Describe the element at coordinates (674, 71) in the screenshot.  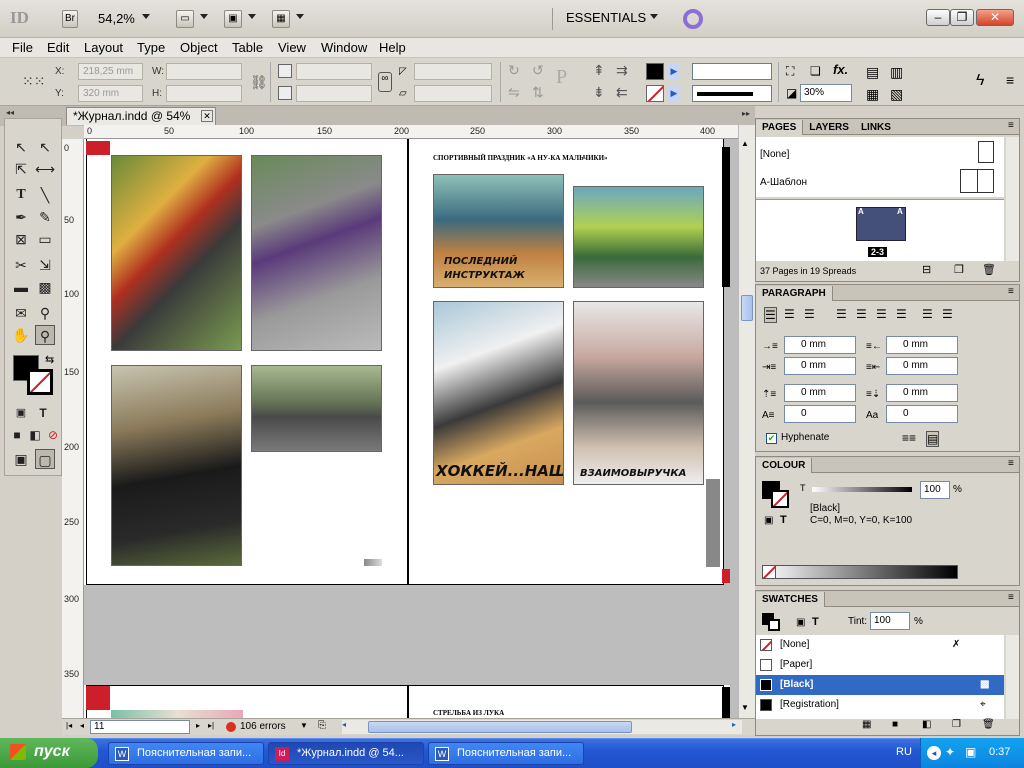
I see `fill-arrow-icon: ▶` at that location.